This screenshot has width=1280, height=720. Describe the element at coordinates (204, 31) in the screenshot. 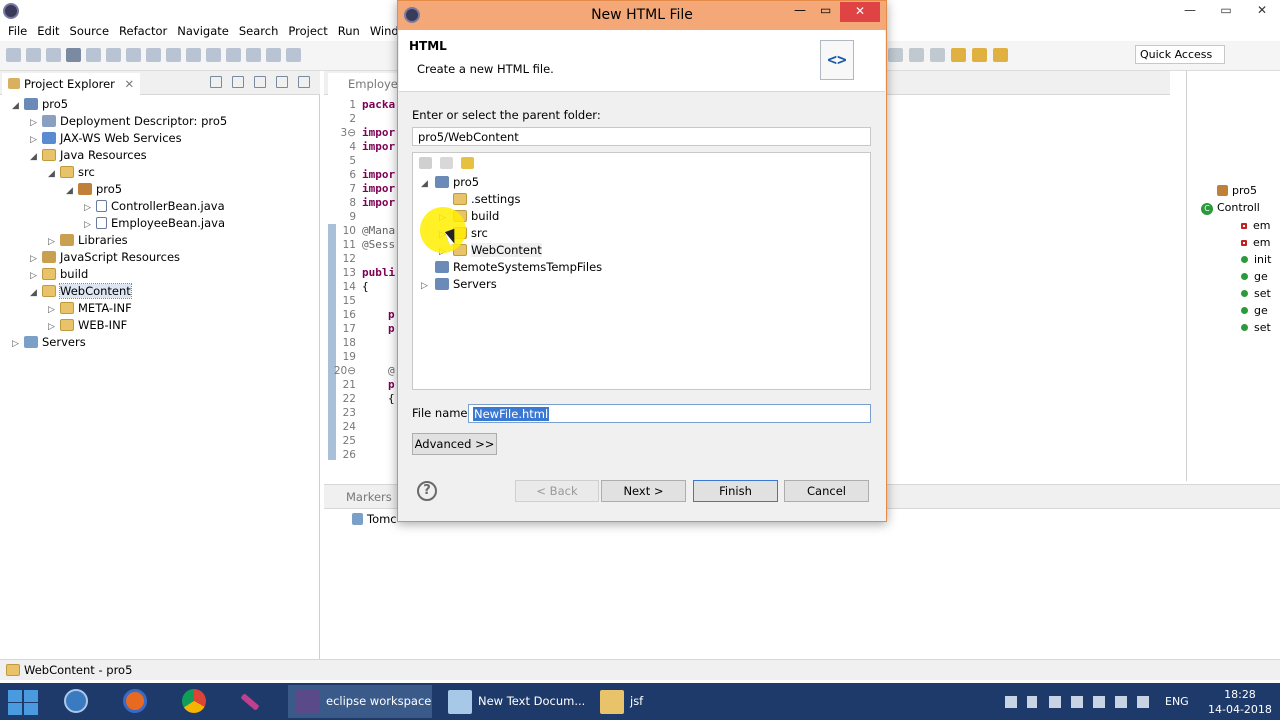

I see `menu-navigate: Navigate` at that location.